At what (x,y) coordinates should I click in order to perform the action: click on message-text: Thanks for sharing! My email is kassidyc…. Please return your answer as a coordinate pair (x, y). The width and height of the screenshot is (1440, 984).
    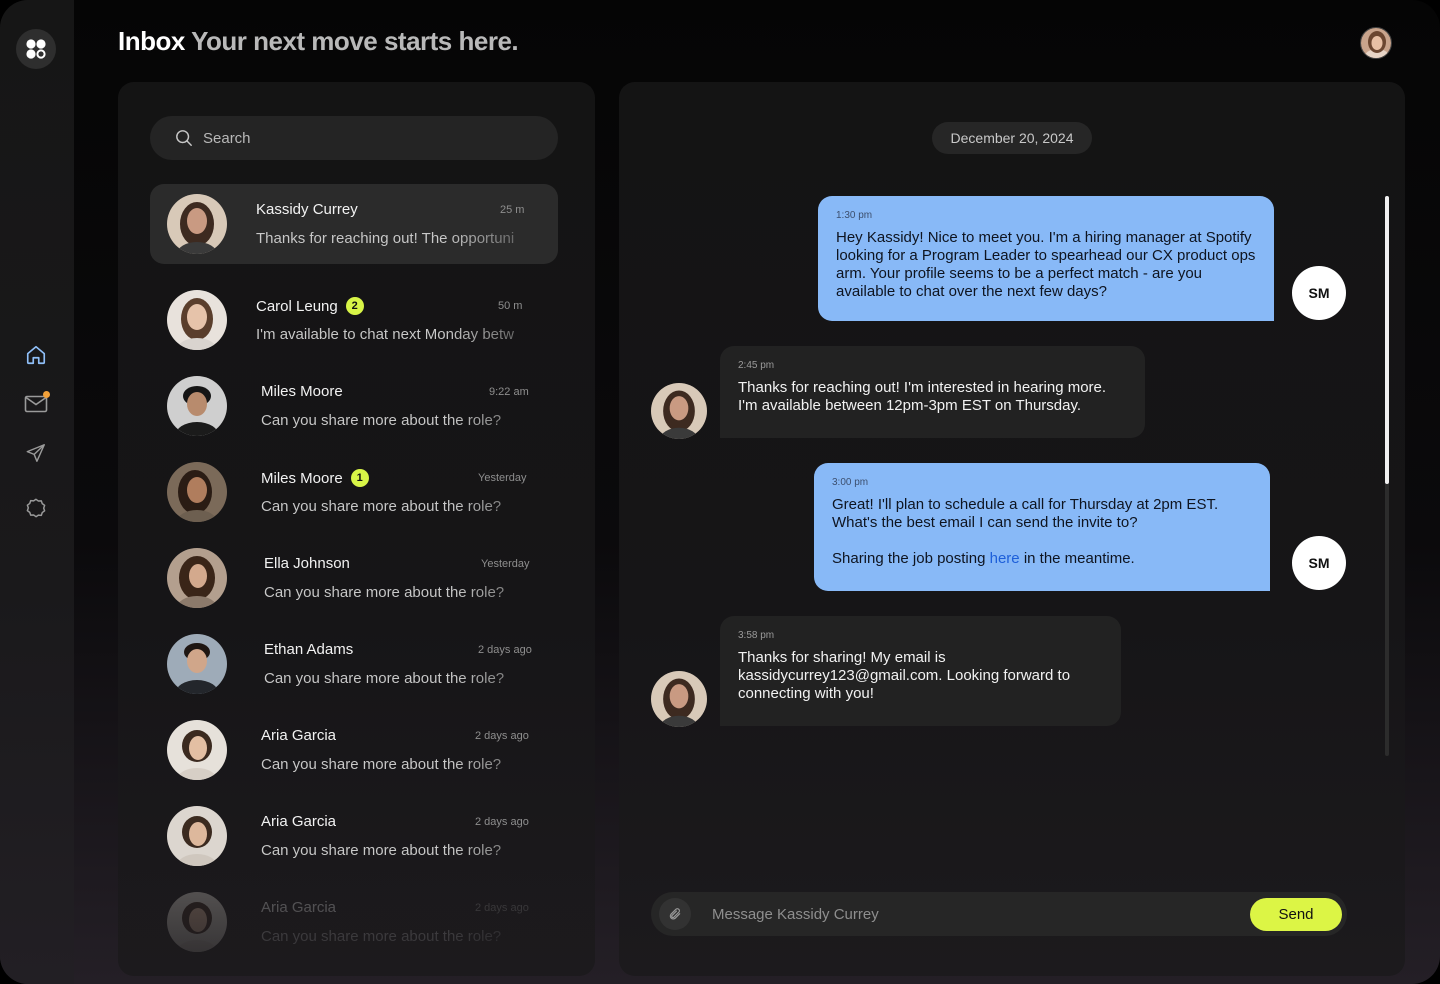
    Looking at the image, I should click on (904, 675).